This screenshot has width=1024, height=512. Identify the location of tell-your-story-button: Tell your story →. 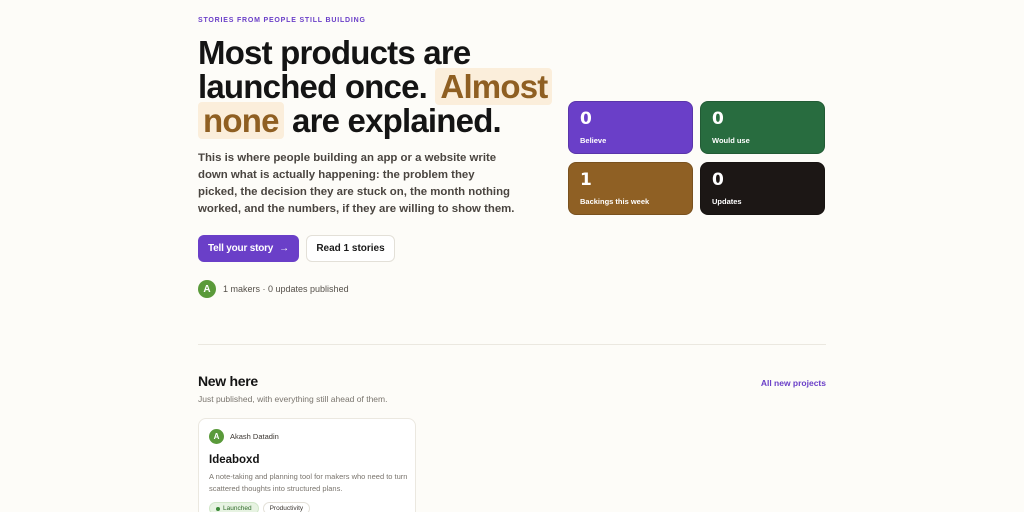
(248, 248).